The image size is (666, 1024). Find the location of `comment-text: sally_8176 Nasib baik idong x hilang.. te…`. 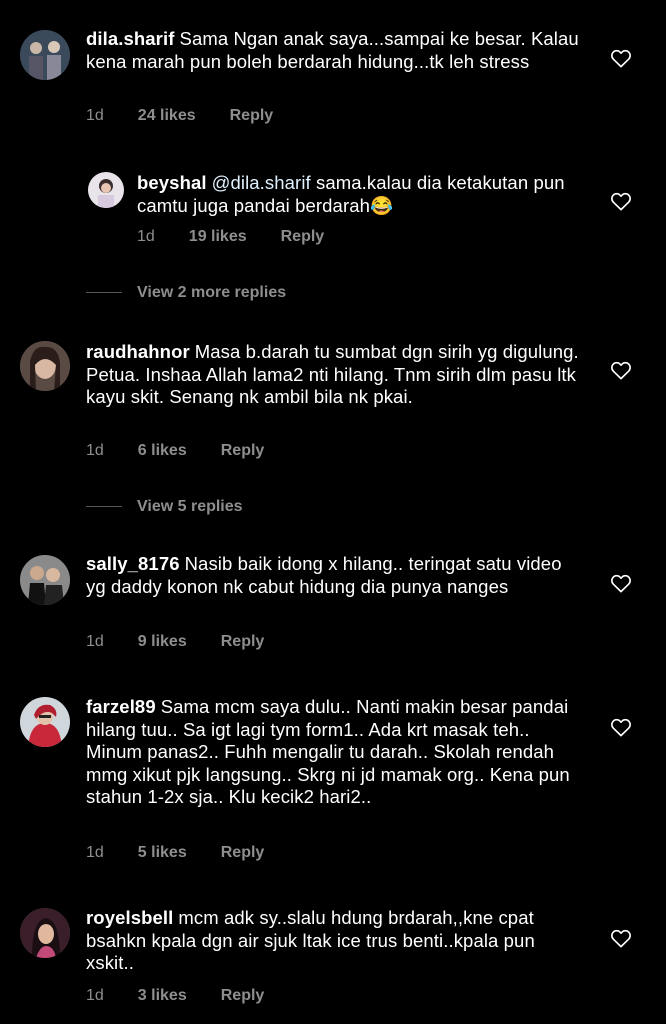

comment-text: sally_8176 Nasib baik idong x hilang.. te… is located at coordinates (336, 575).